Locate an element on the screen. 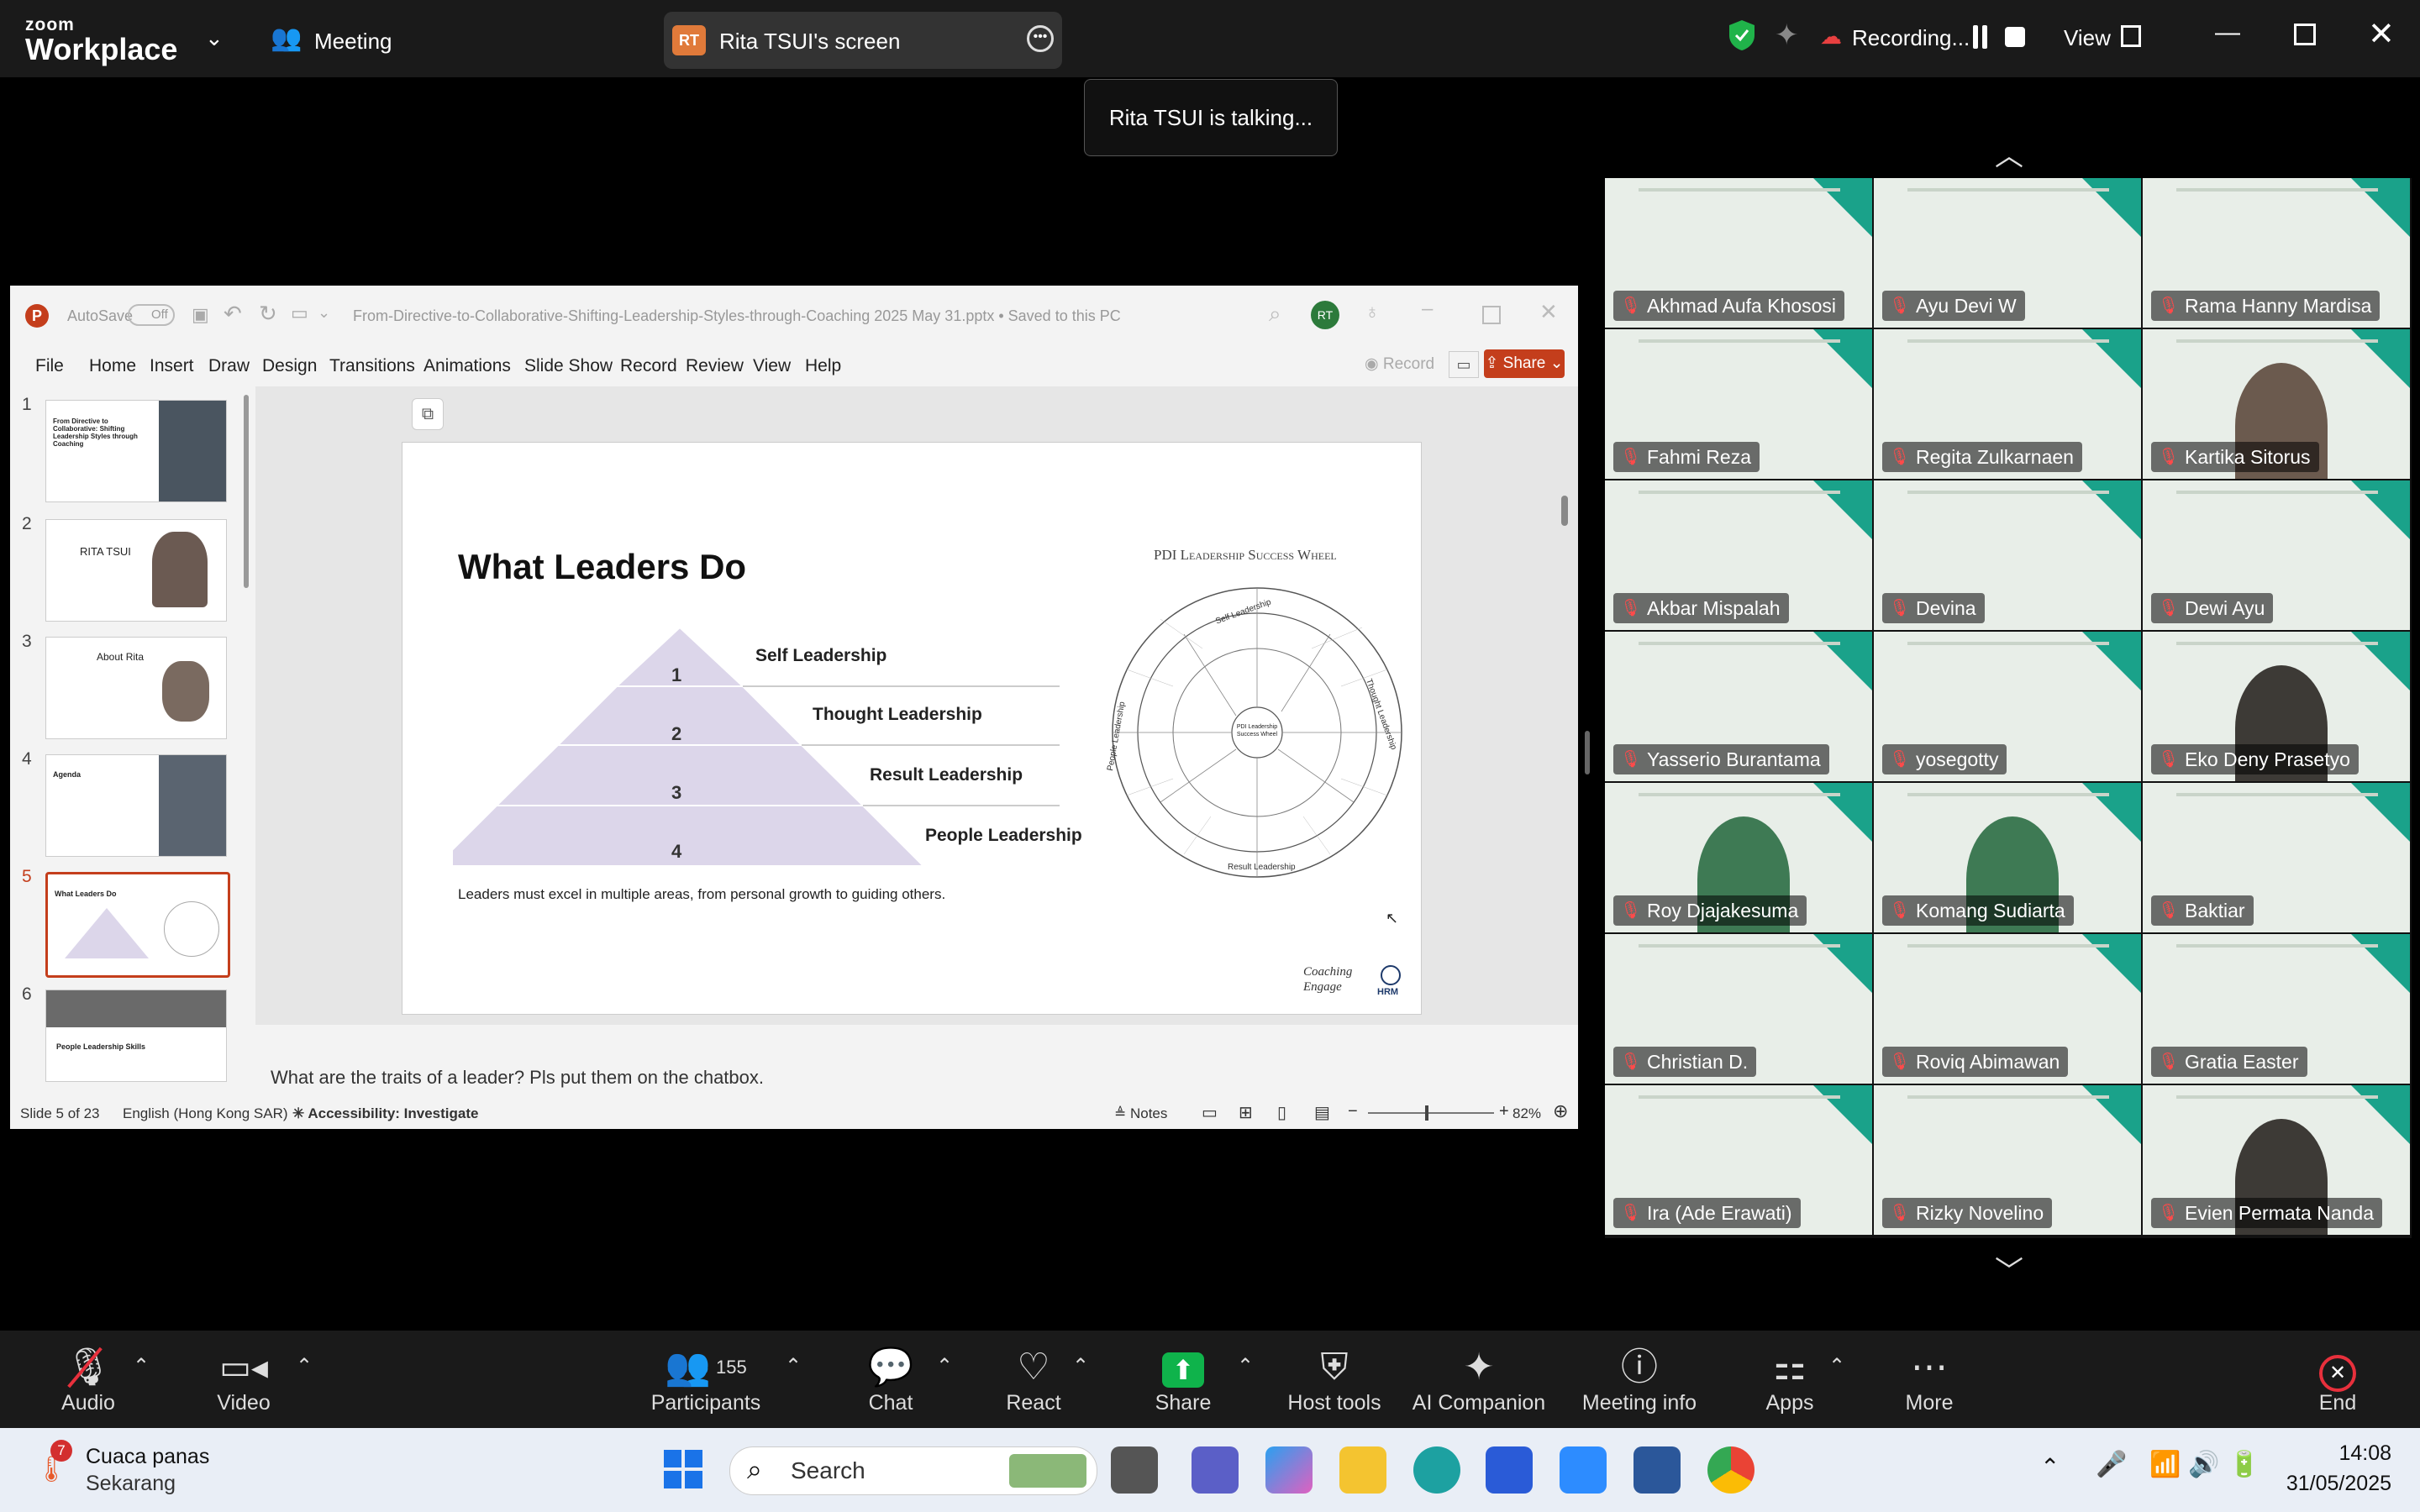 The image size is (2420, 1512). redo-icon: ↻ is located at coordinates (268, 314).